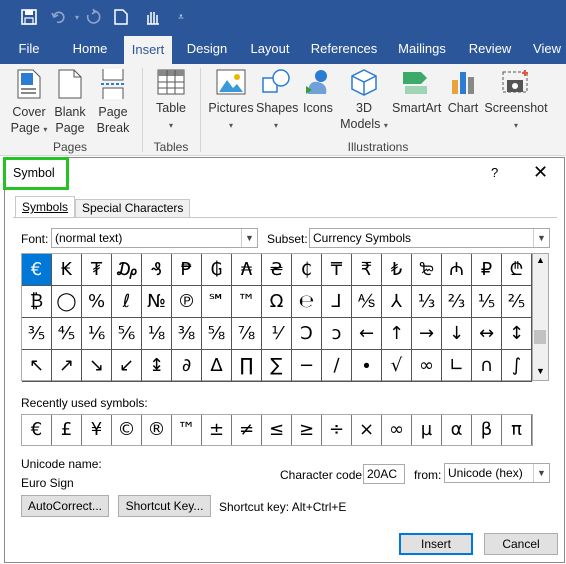  What do you see at coordinates (217, 302) in the screenshot?
I see `symbol-cell: ℠` at bounding box center [217, 302].